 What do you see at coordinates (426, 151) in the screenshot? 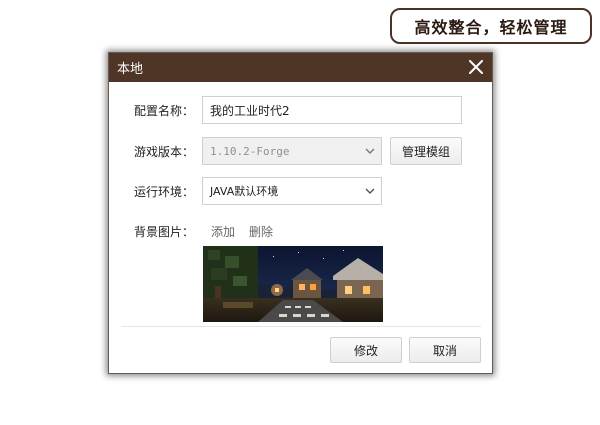
I see `manage-mods-button: 管理模组` at bounding box center [426, 151].